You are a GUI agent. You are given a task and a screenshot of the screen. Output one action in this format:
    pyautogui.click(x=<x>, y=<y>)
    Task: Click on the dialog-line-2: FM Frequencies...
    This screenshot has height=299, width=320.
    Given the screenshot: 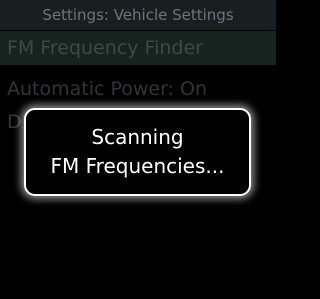 What is the action you would take?
    pyautogui.click(x=137, y=166)
    